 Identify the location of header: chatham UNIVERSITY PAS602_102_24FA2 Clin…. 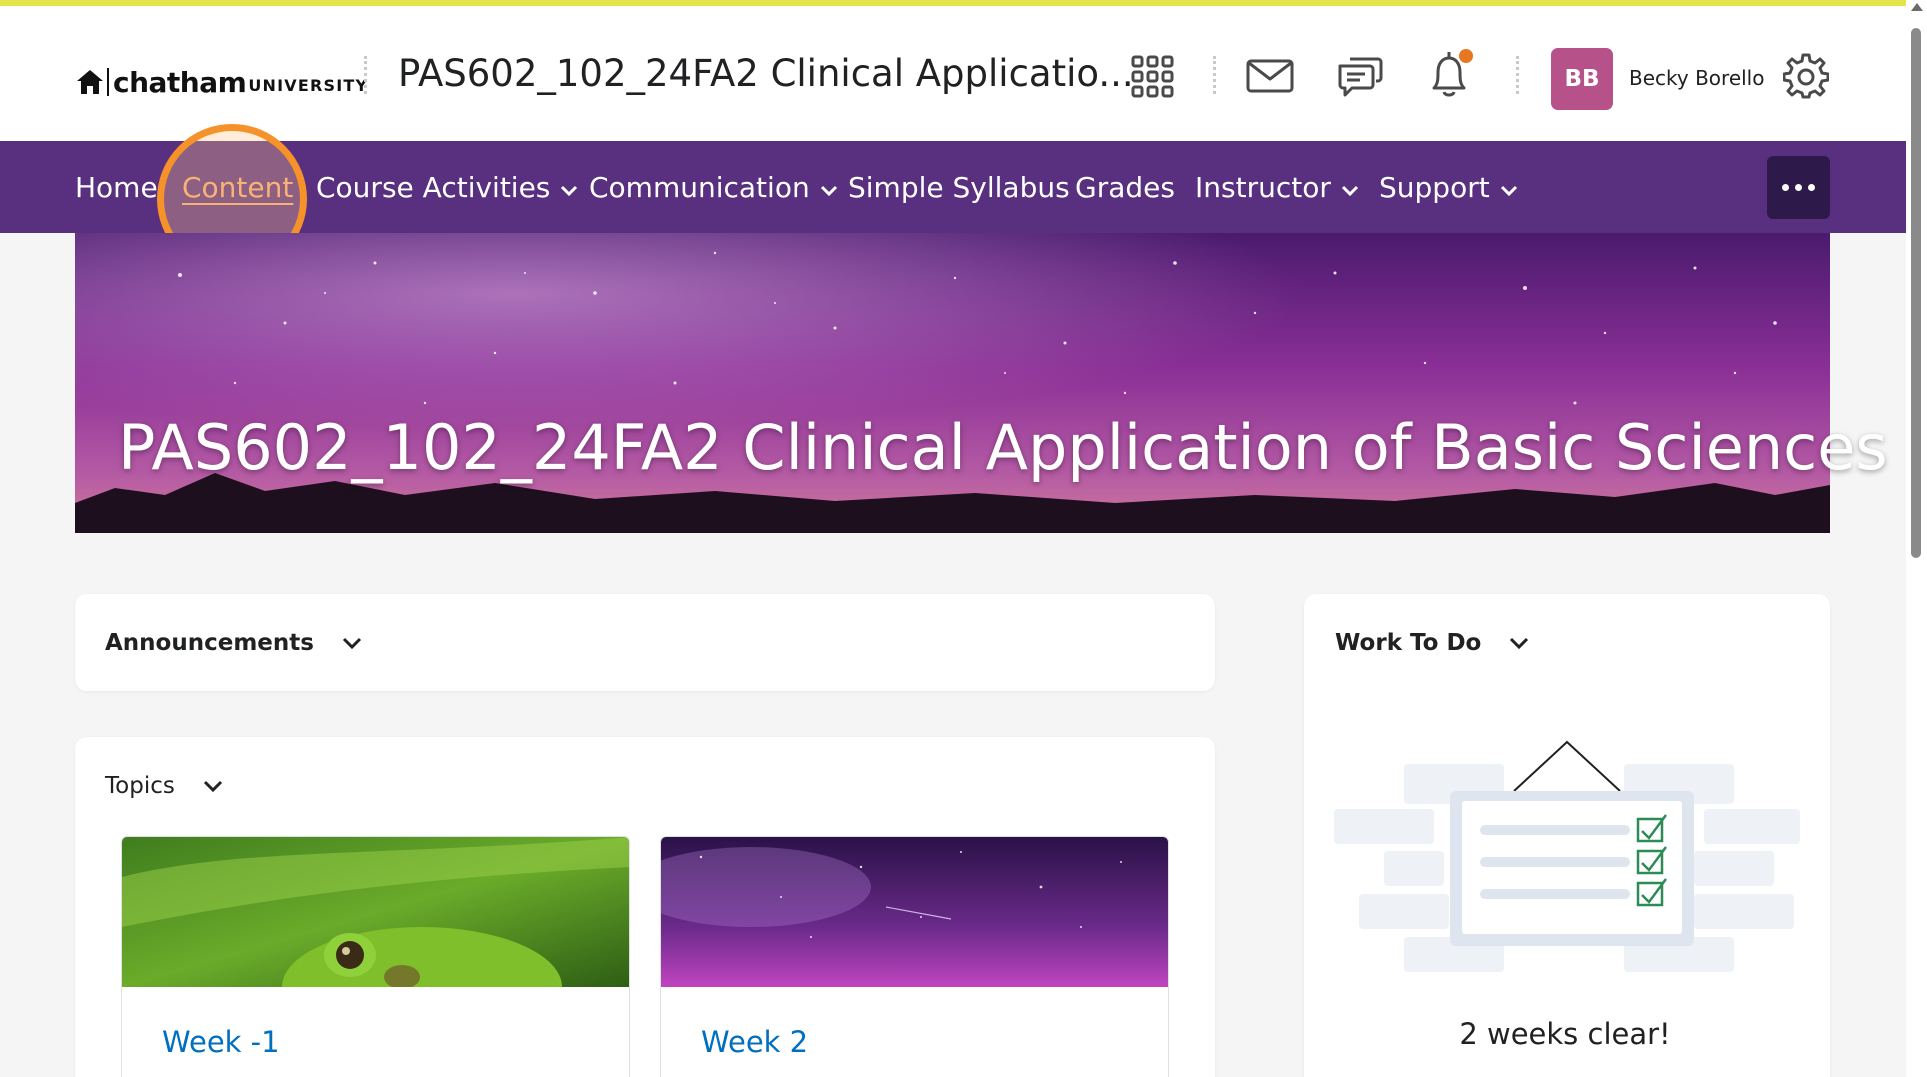
(953, 73).